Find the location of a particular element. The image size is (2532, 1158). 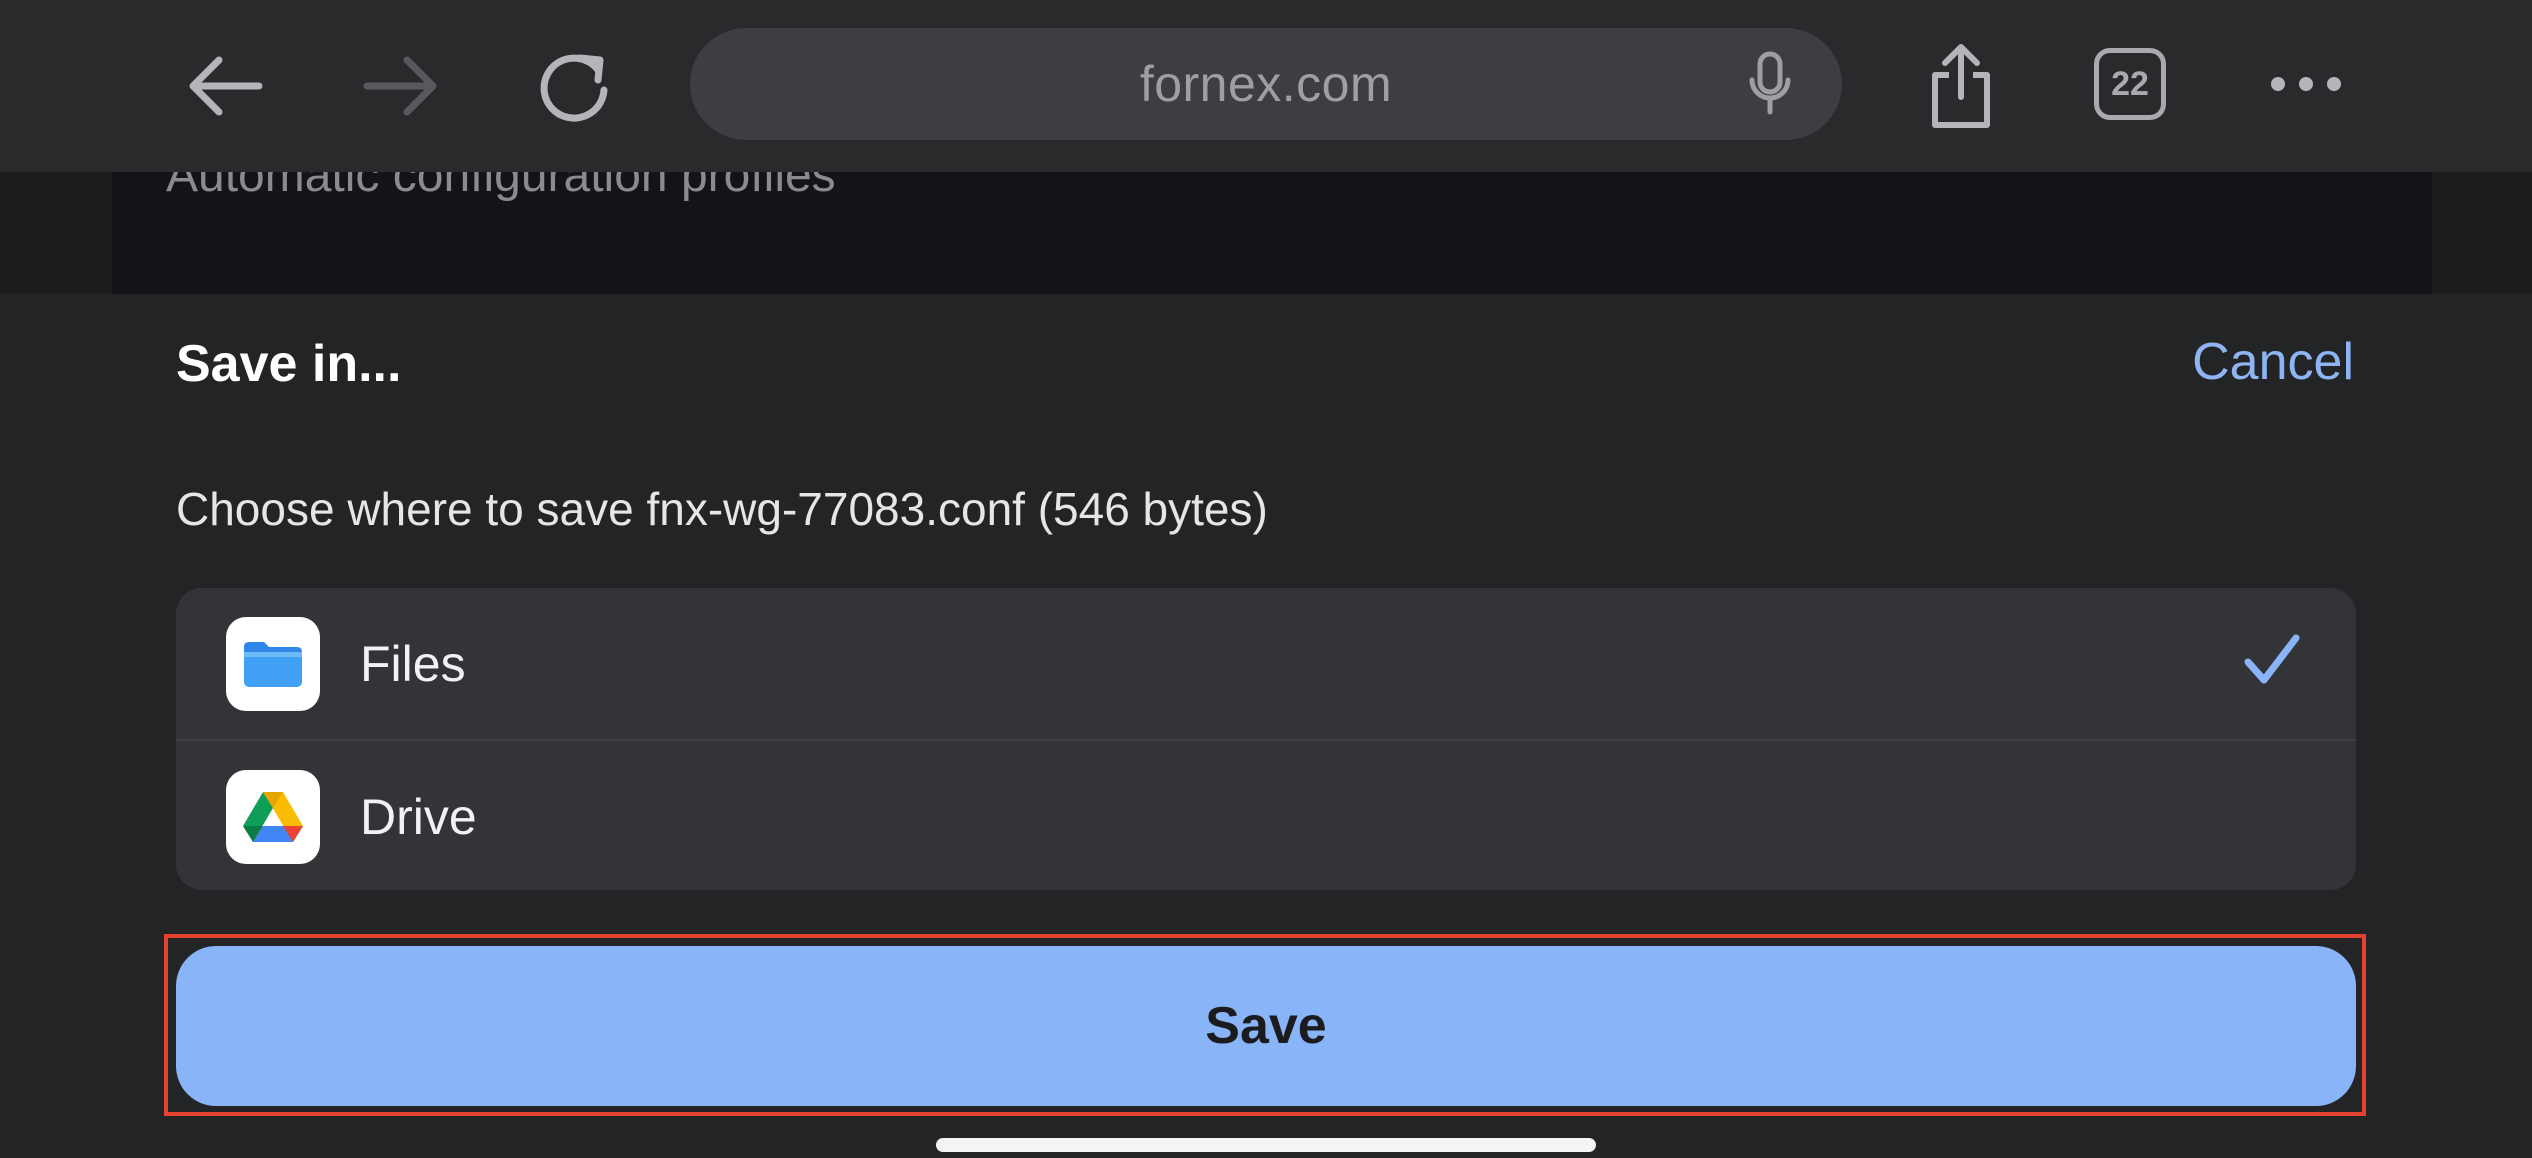

files-app-icon is located at coordinates (273, 664).